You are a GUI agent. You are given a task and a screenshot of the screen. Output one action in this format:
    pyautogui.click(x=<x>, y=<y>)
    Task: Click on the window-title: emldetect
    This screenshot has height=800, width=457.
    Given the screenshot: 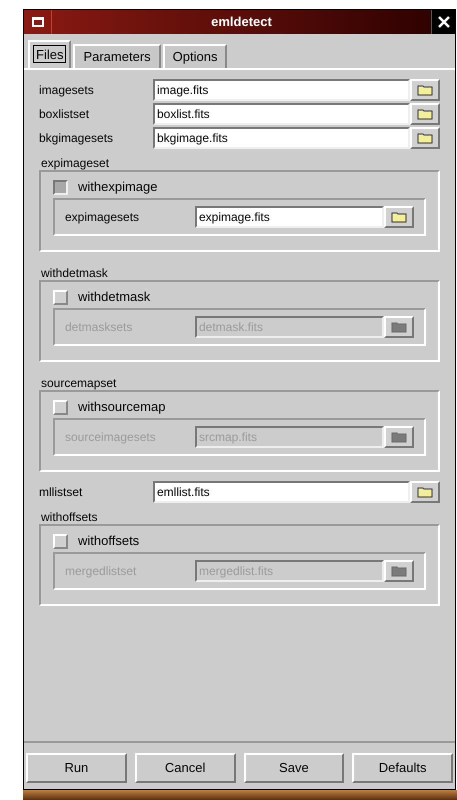 What is the action you would take?
    pyautogui.click(x=241, y=22)
    